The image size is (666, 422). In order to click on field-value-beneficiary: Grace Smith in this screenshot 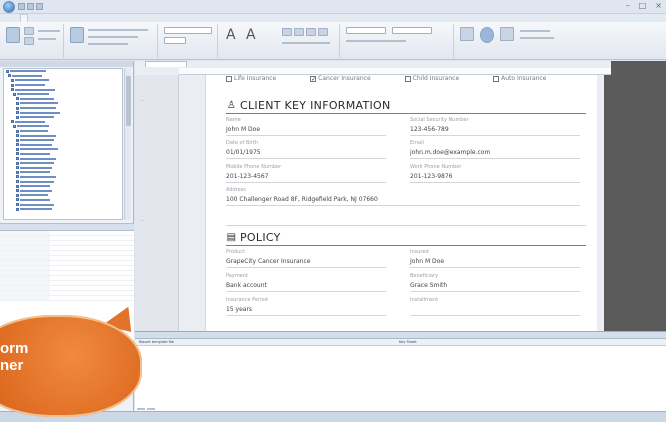, I will do `click(428, 285)`.